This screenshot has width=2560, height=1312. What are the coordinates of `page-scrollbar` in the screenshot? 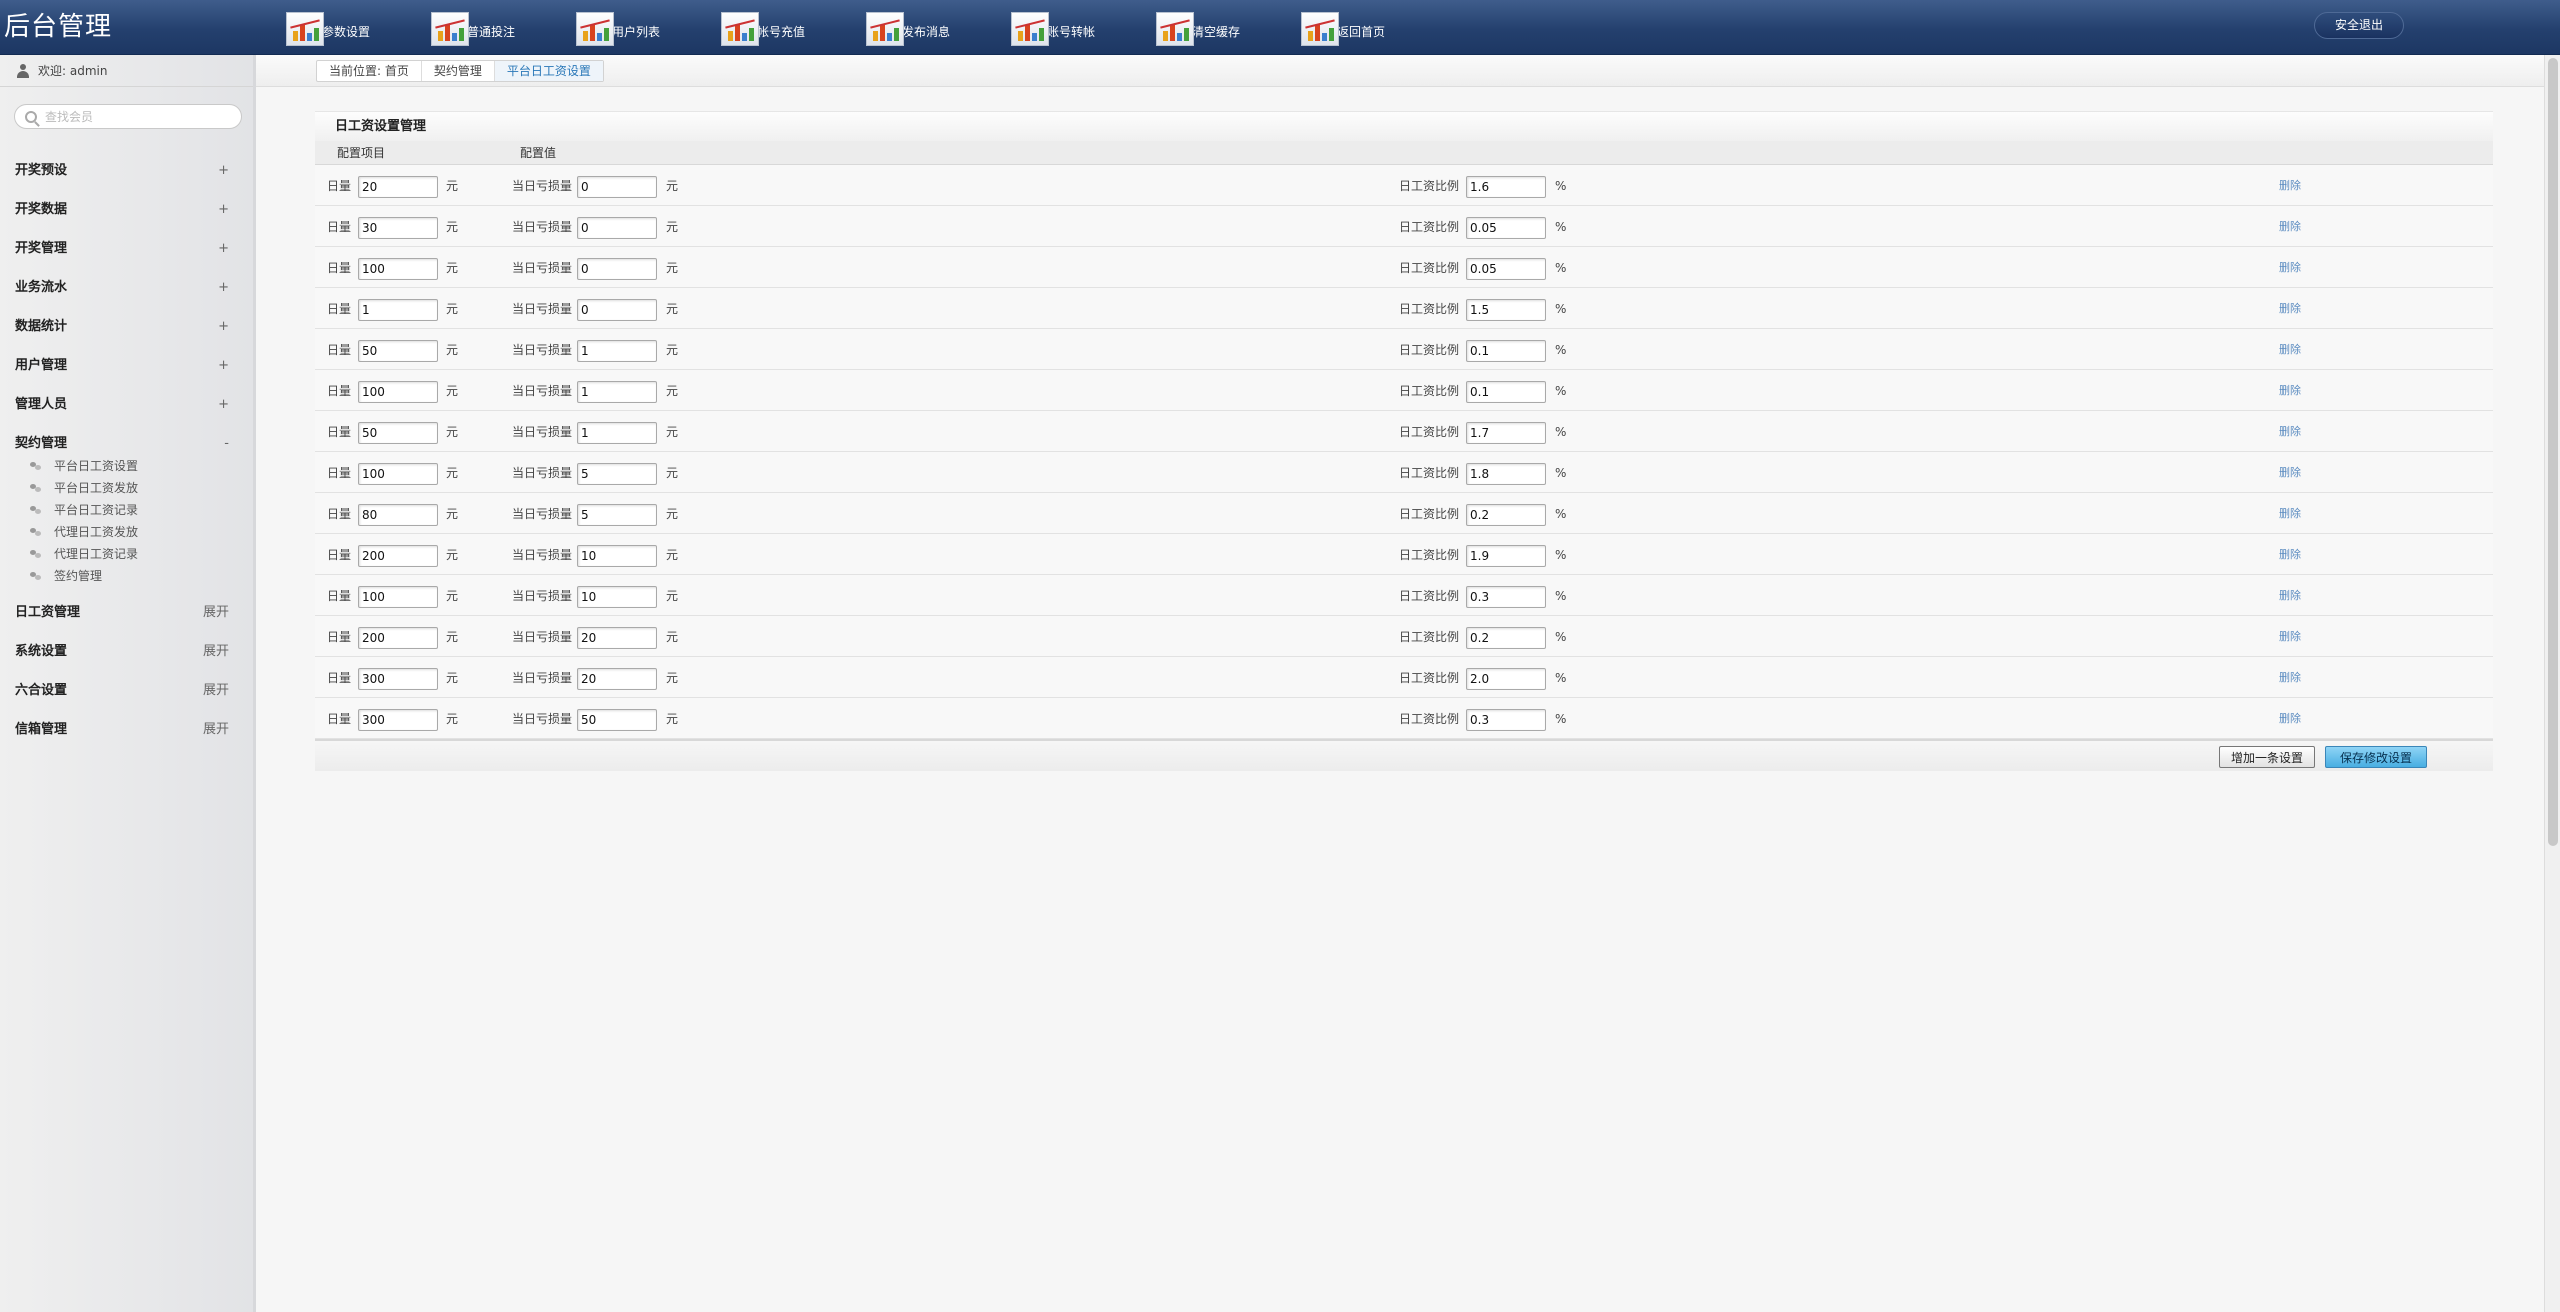 It's located at (2552, 683).